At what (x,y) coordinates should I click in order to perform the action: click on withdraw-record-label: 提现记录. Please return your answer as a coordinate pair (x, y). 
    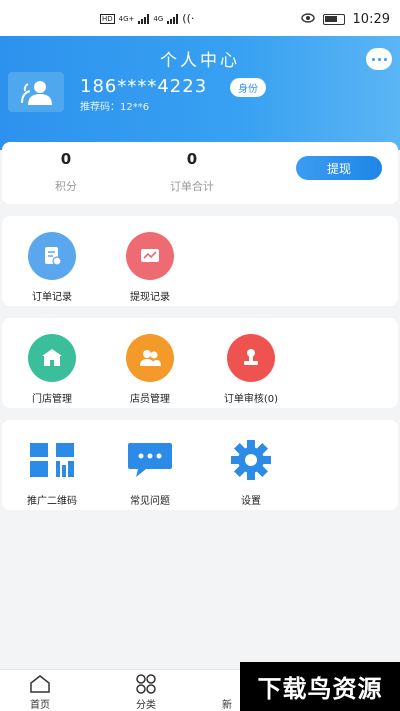
    Looking at the image, I should click on (150, 297).